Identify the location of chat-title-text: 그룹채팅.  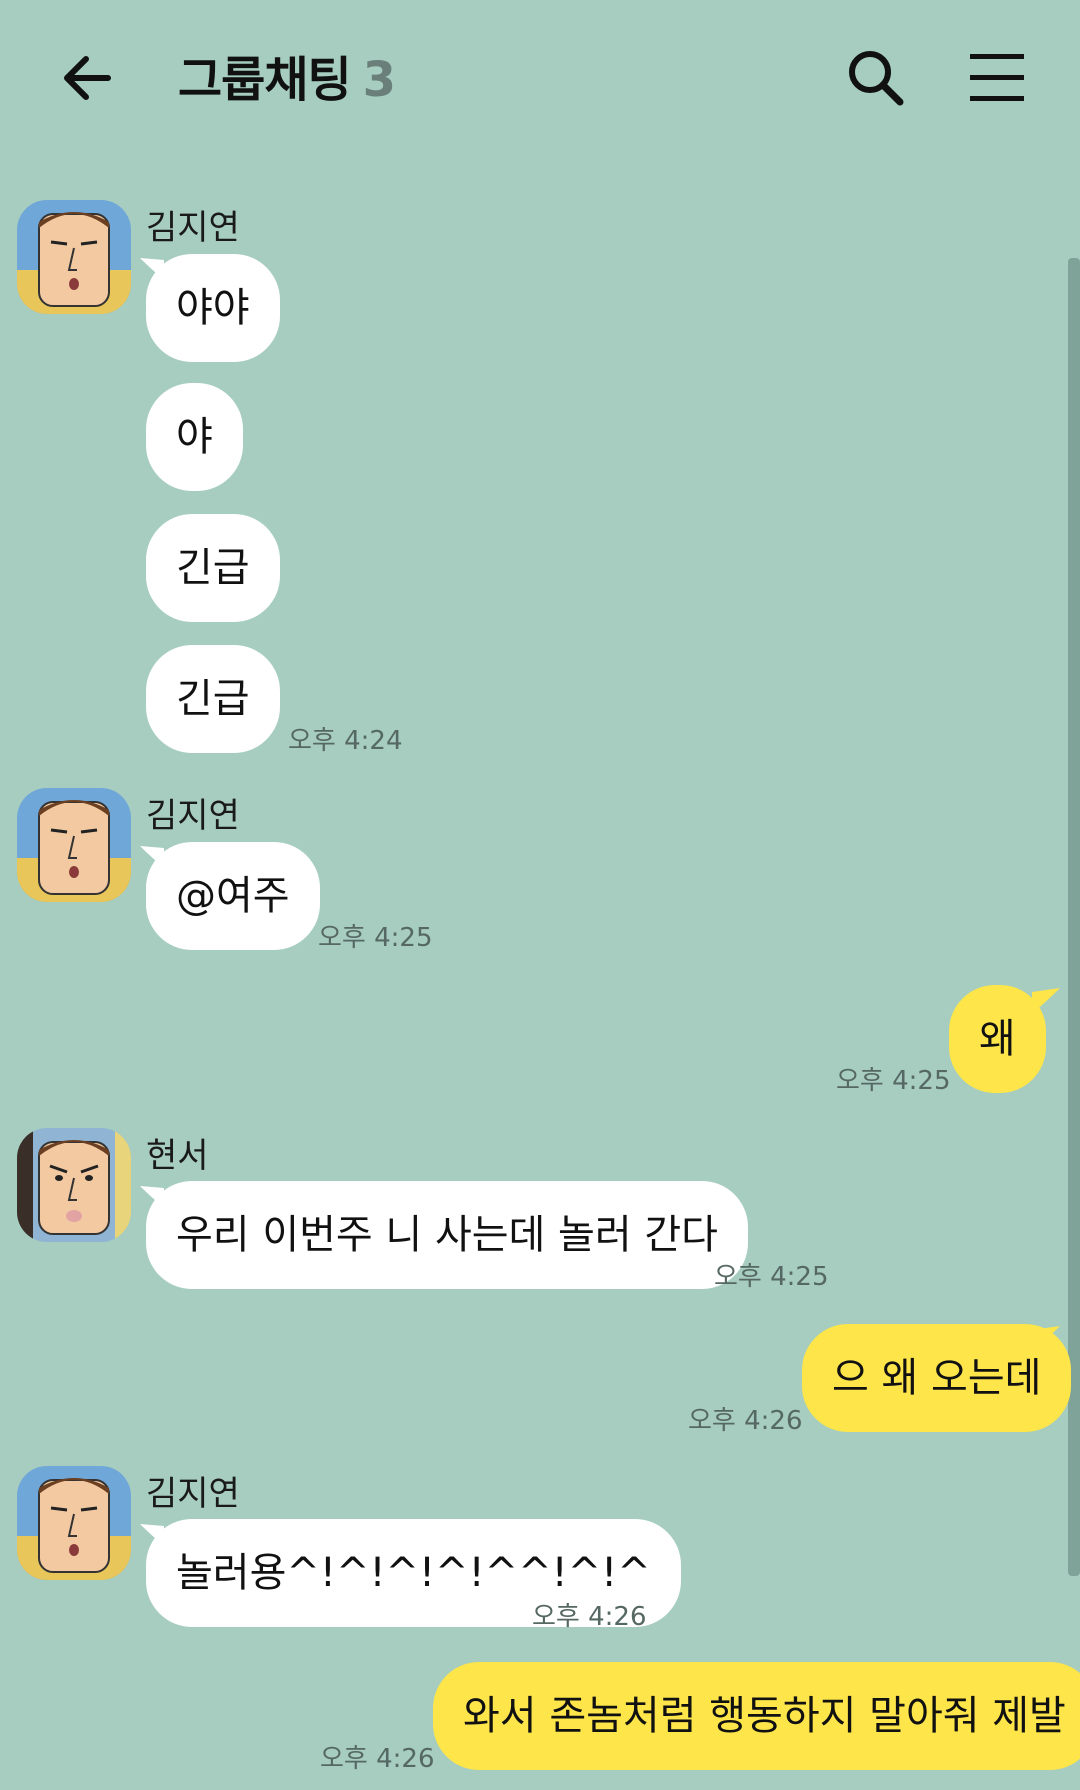
(265, 80).